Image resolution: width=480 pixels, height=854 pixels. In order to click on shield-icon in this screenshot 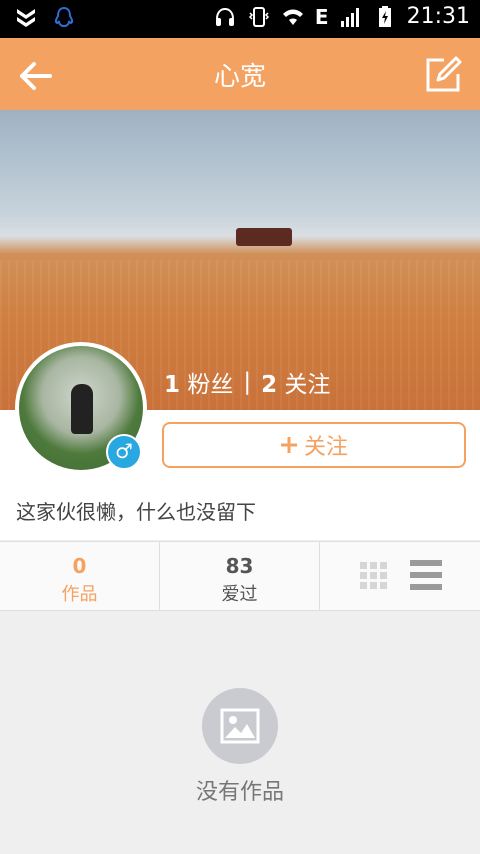, I will do `click(26, 18)`.